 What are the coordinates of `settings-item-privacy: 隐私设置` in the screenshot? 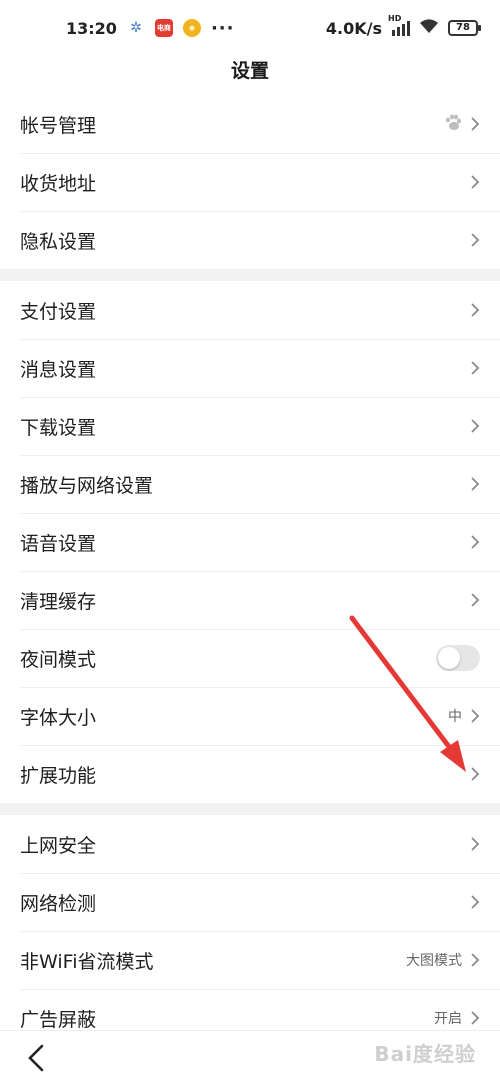 It's located at (250, 240).